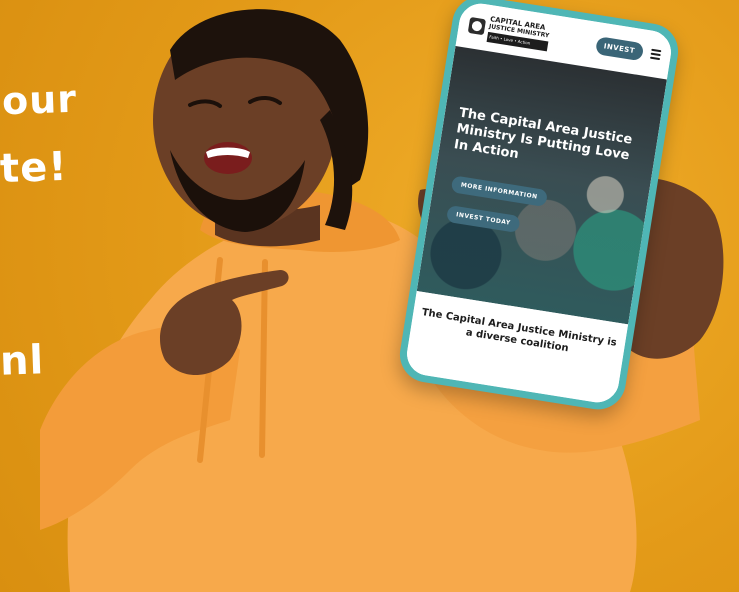 This screenshot has width=739, height=592. What do you see at coordinates (22, 361) in the screenshot?
I see `overlay-text-line-3: nl` at bounding box center [22, 361].